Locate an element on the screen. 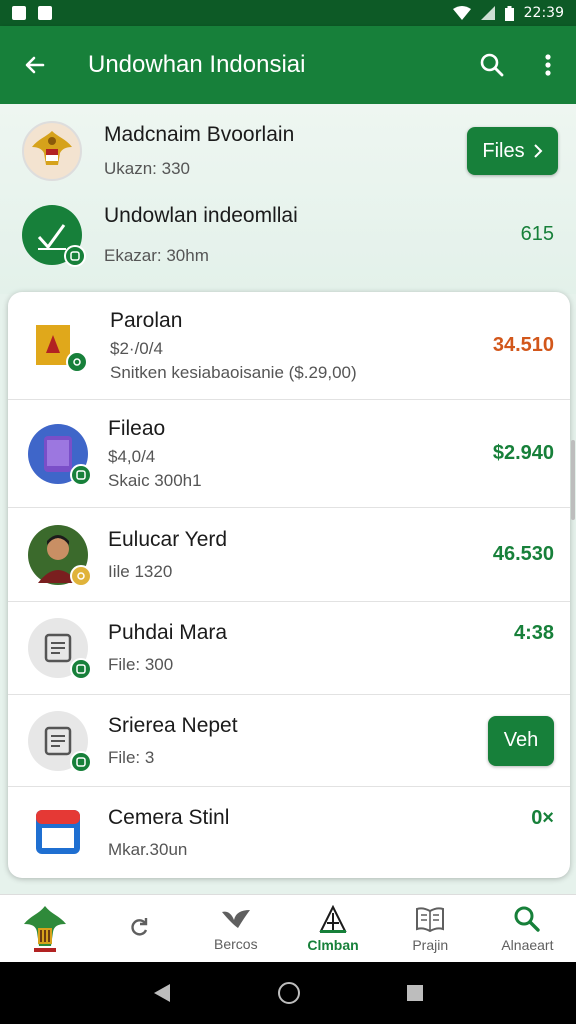 This screenshot has width=576, height=1024. item-value: 46.530 is located at coordinates (523, 554).